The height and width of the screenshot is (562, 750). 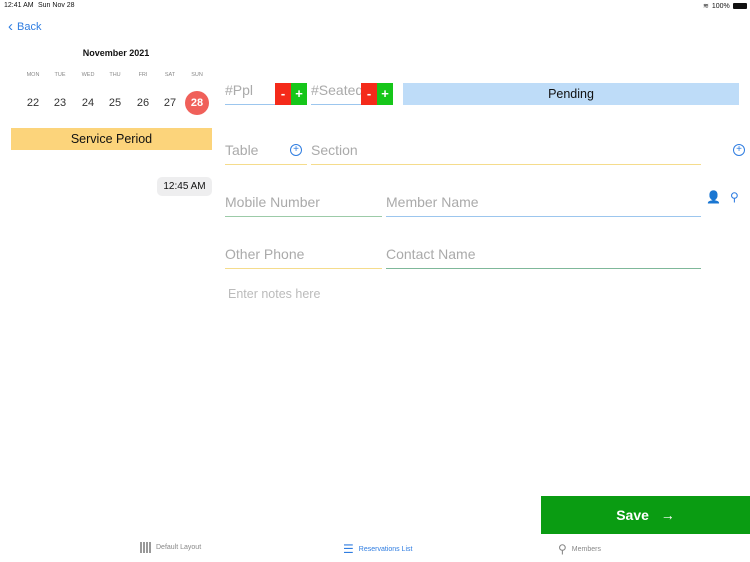 What do you see at coordinates (60, 75) in the screenshot?
I see `weekday-label: TUE` at bounding box center [60, 75].